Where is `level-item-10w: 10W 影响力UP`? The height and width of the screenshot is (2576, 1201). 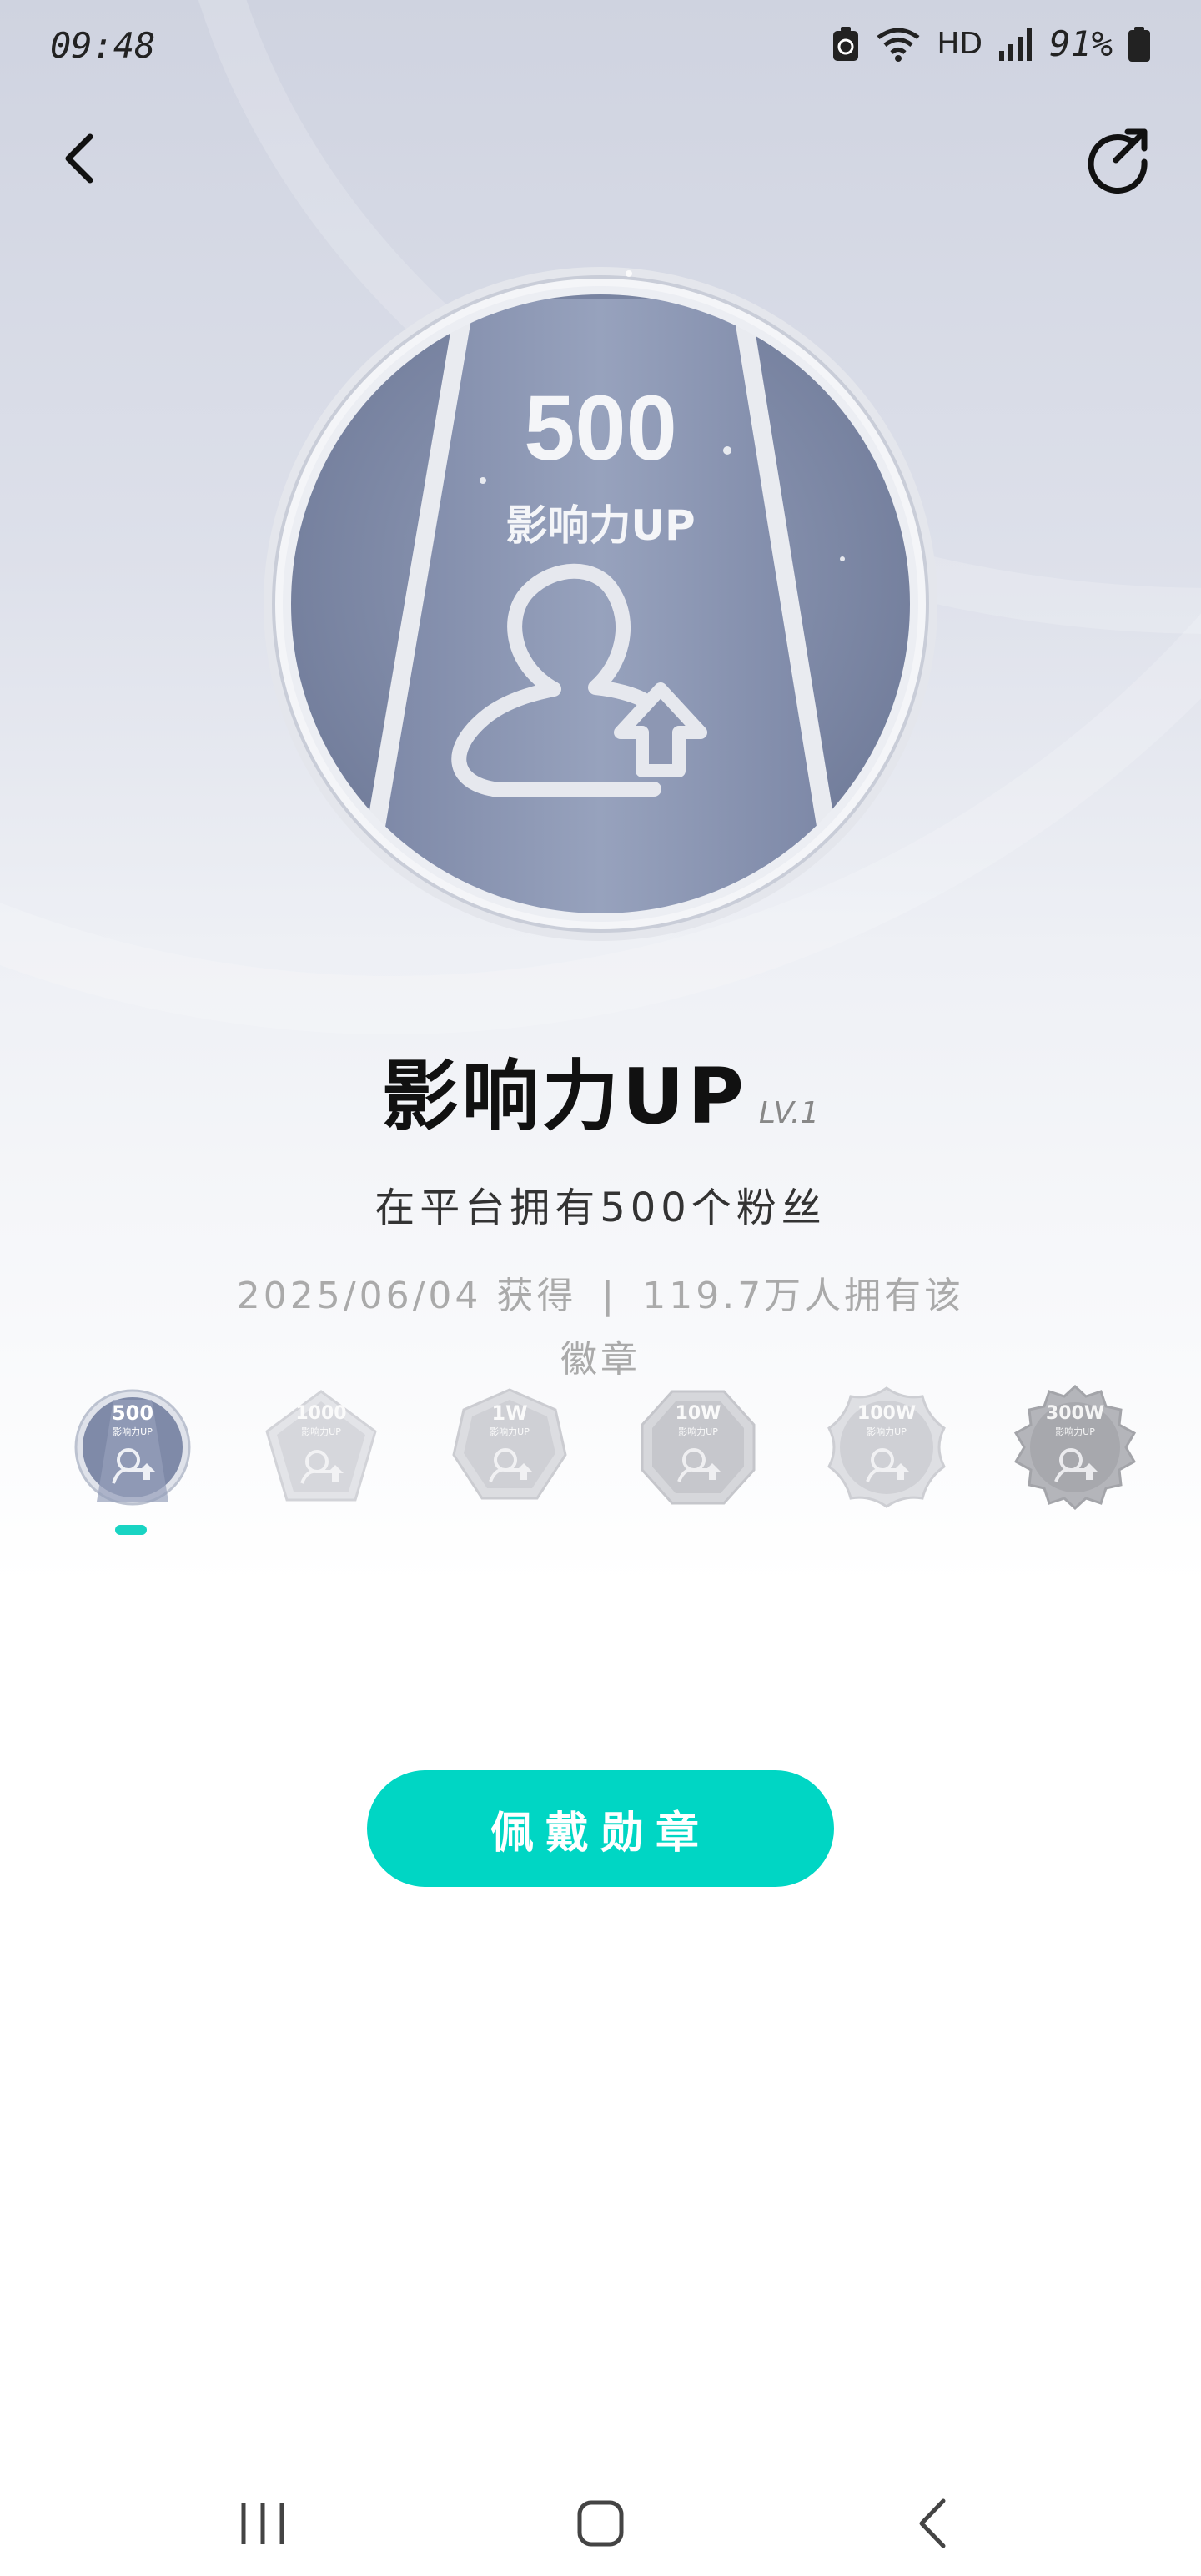 level-item-10w: 10W 影响力UP is located at coordinates (699, 1447).